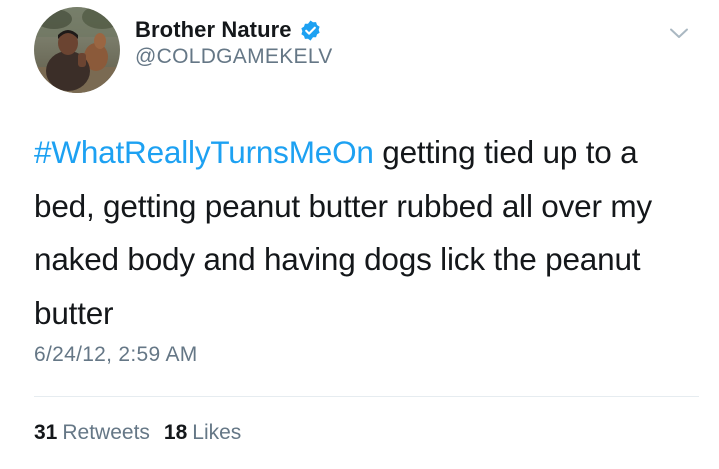 The image size is (719, 469). I want to click on display-name: Brother Nature, so click(213, 30).